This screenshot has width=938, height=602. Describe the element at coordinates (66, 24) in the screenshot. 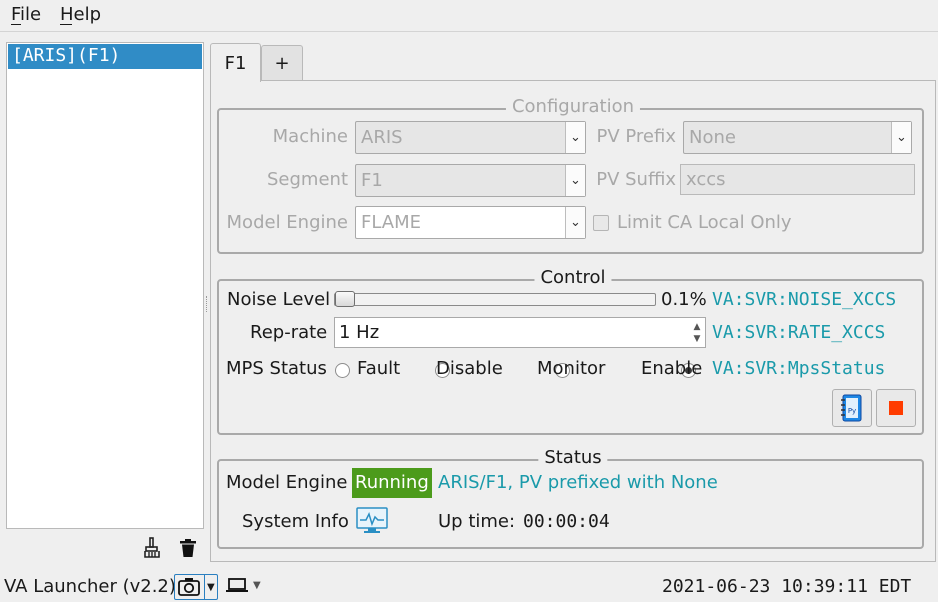

I see `menu-help-mnemonic` at that location.